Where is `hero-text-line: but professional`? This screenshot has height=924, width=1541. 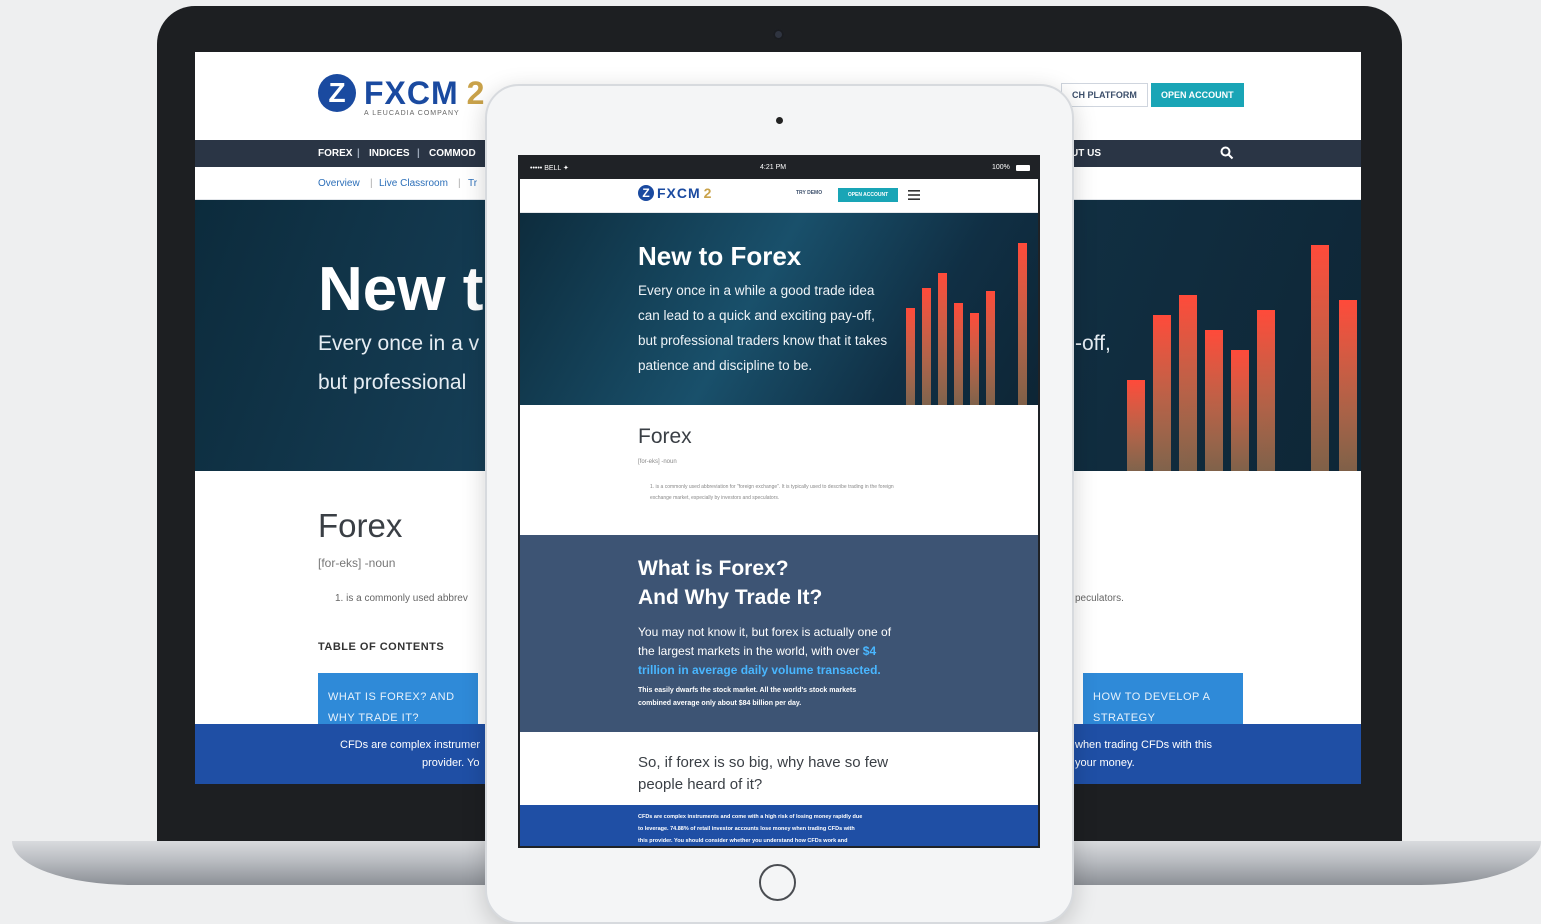
hero-text-line: but professional is located at coordinates (392, 382).